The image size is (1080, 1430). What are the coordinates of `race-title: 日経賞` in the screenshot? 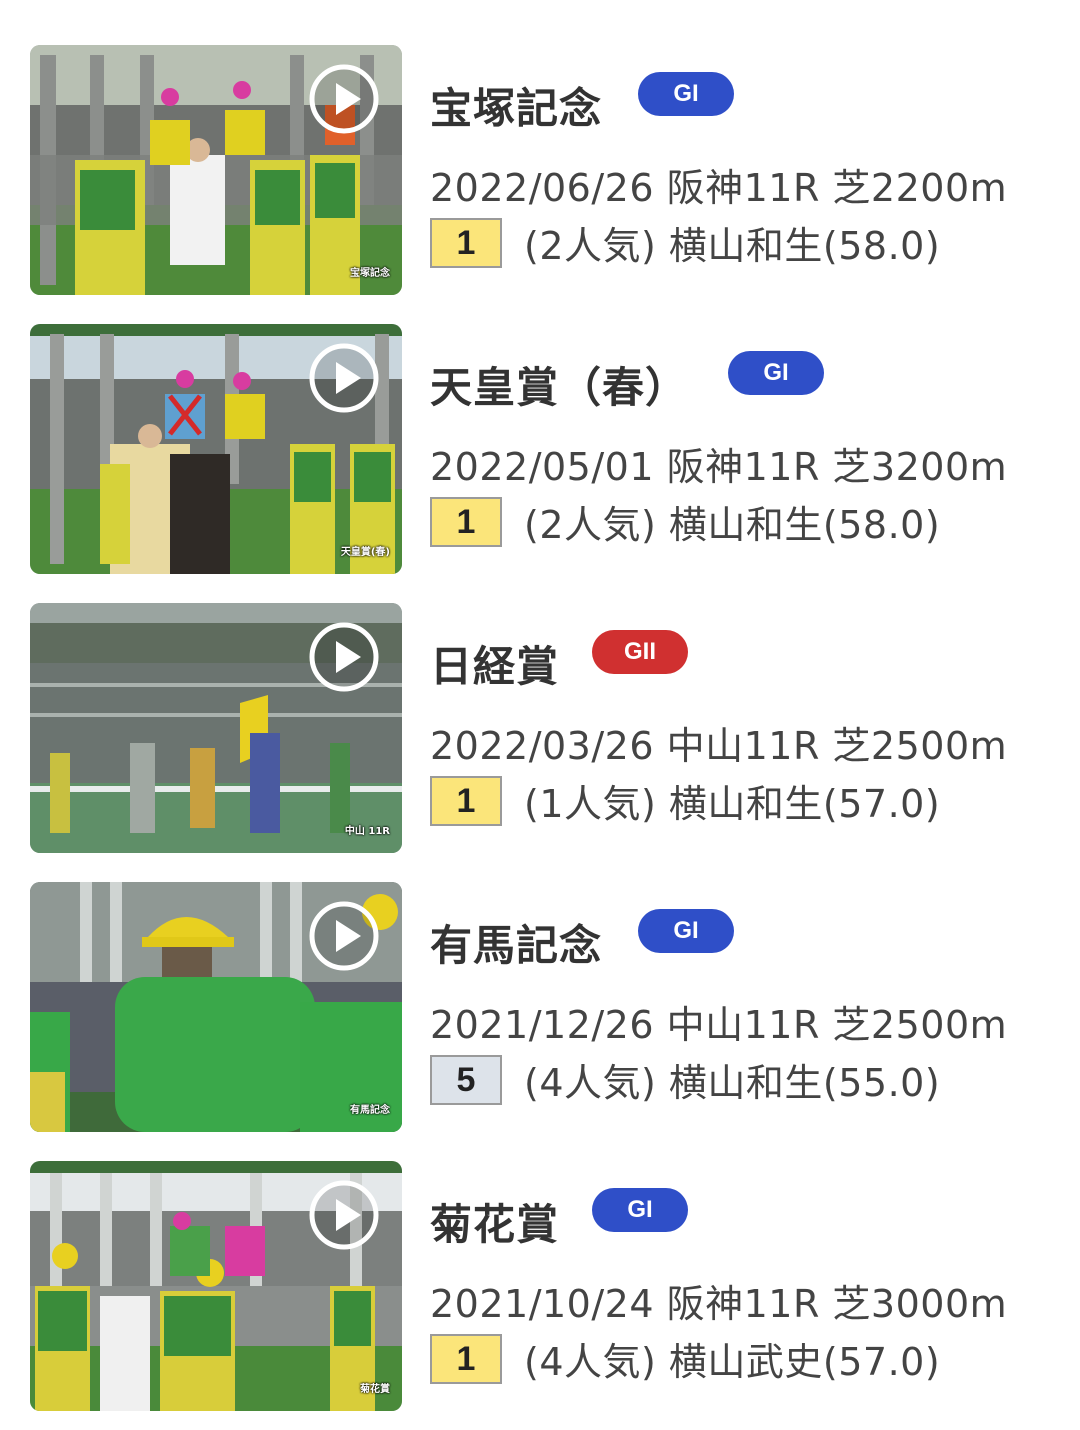 It's located at (495, 666).